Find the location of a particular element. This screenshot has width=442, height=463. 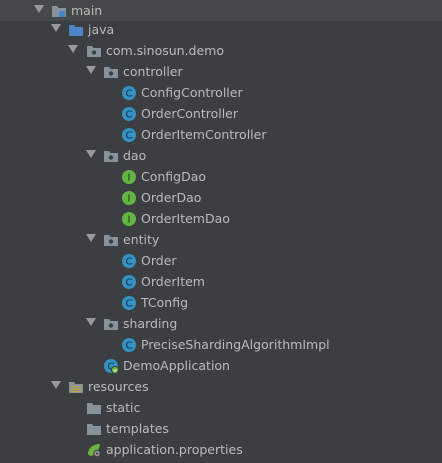

tree-label-sharding: sharding is located at coordinates (150, 323).